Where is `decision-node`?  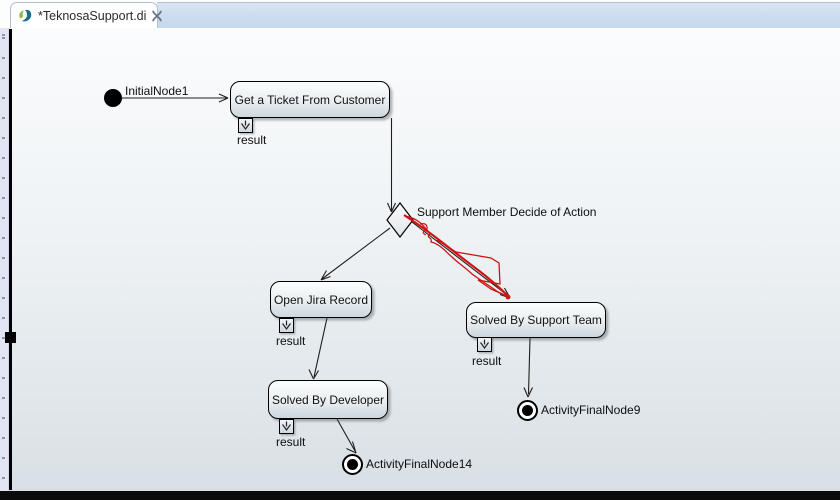
decision-node is located at coordinates (400, 220).